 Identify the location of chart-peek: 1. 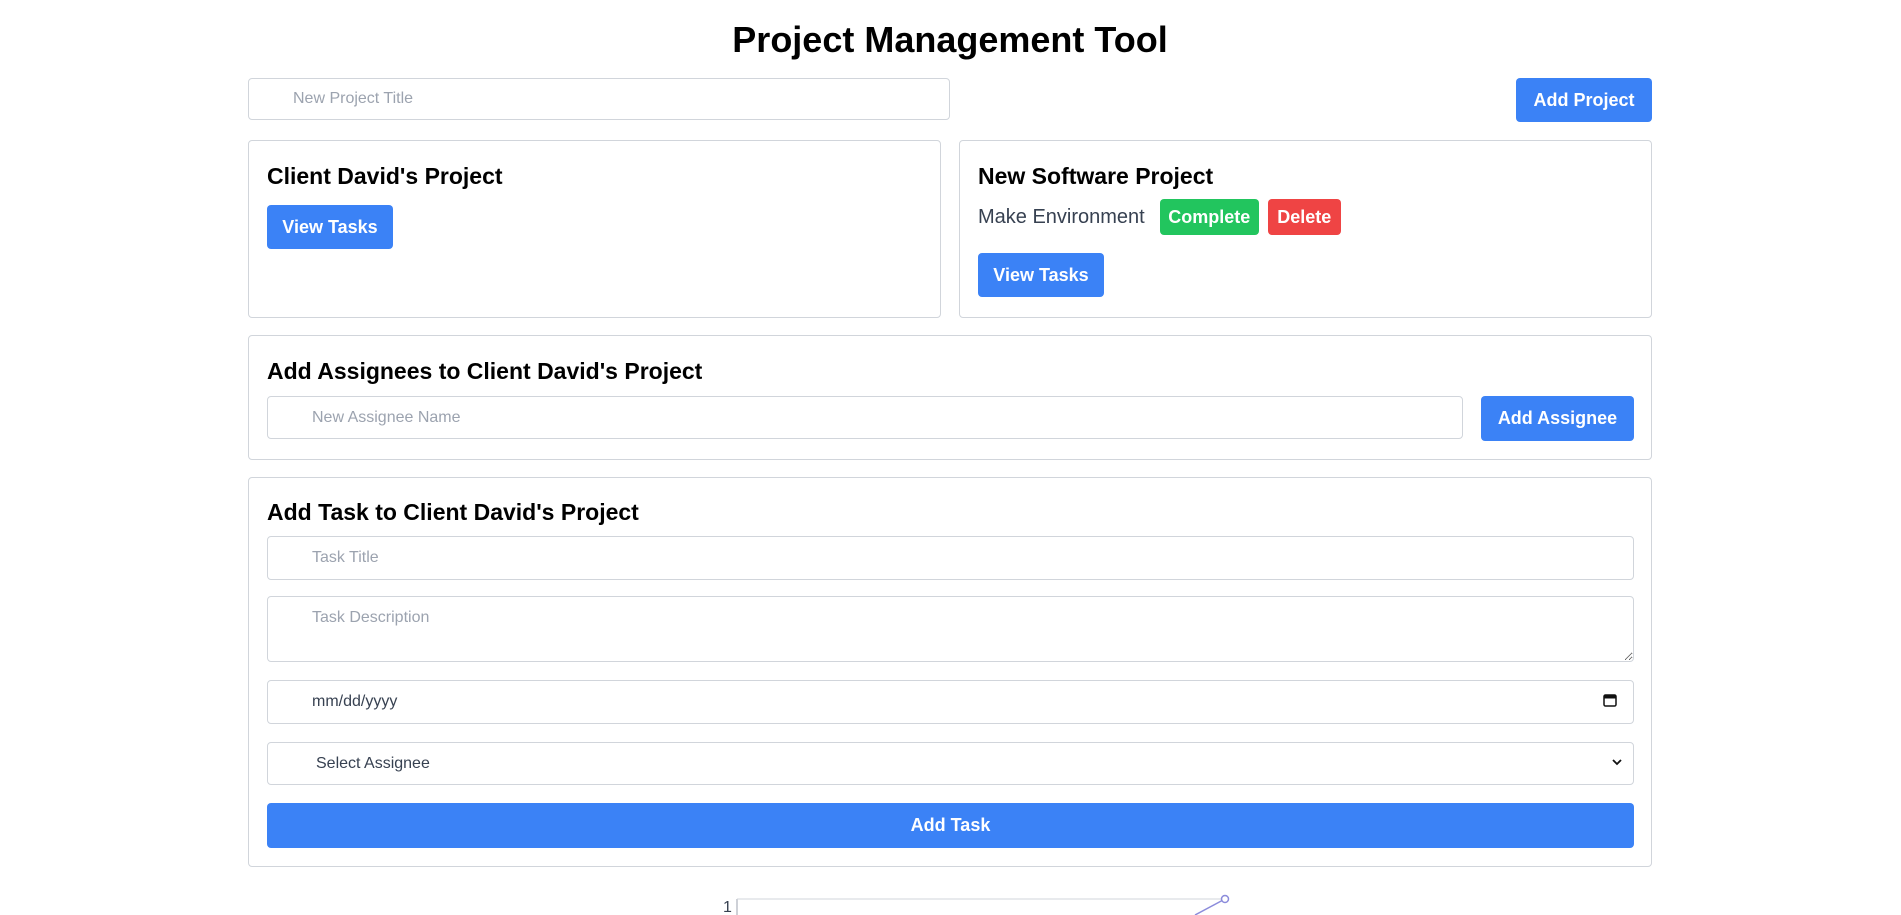
(976, 904).